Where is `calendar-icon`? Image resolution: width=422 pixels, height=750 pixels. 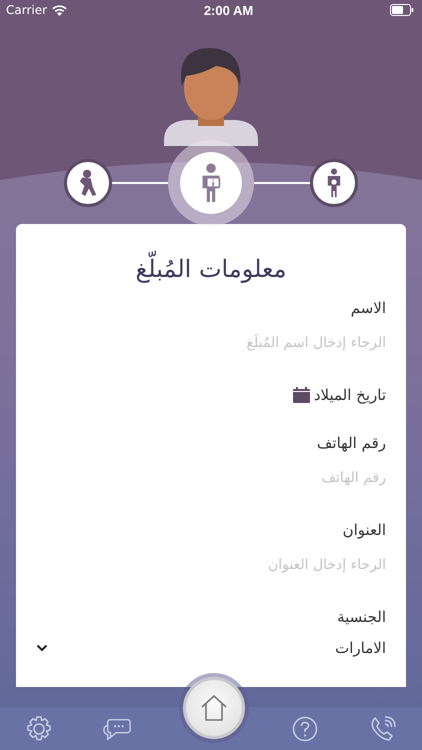 calendar-icon is located at coordinates (301, 395).